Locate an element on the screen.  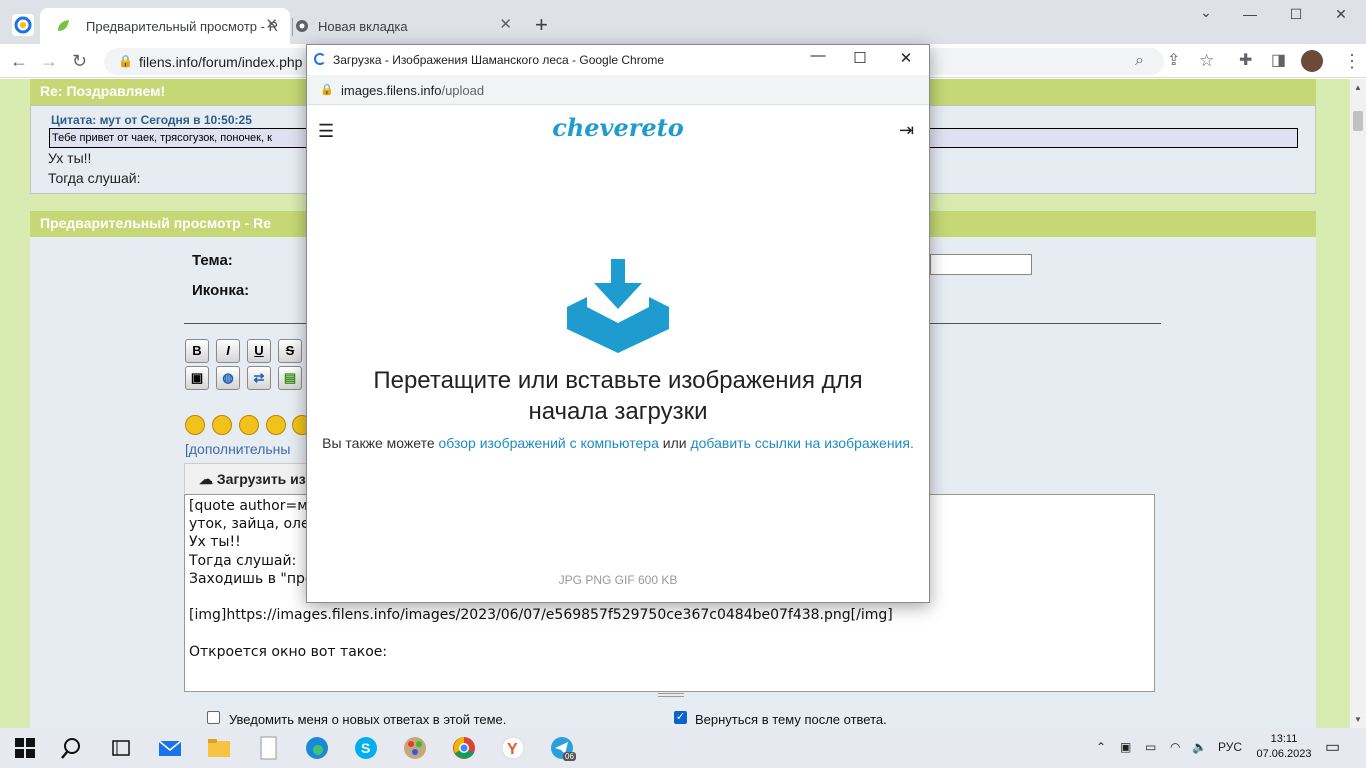
popup-maximize-button: ☐ is located at coordinates (860, 58).